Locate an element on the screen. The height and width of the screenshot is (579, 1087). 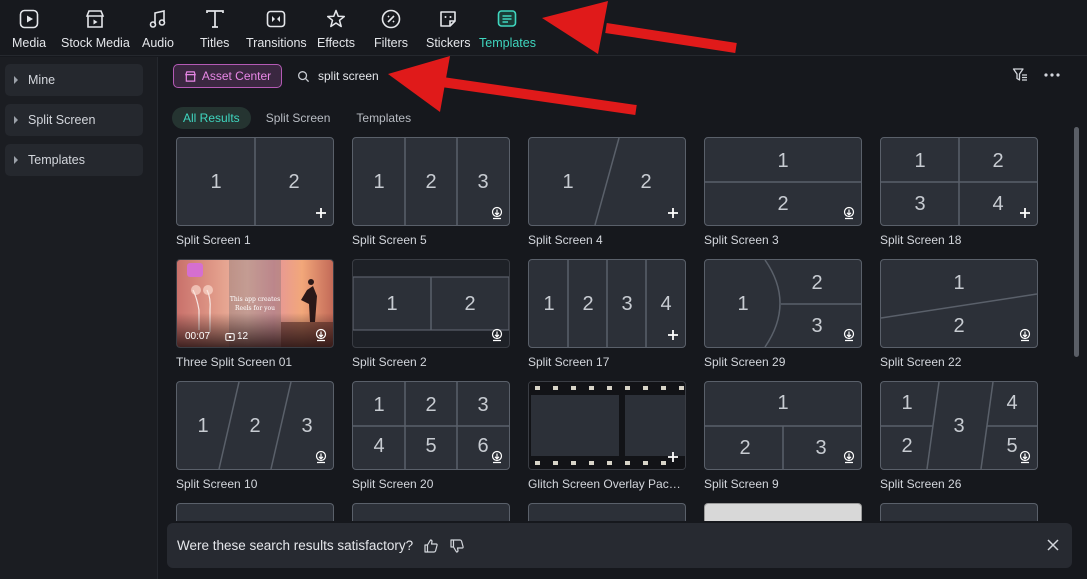
asset-center-button: Asset Center is located at coordinates (227, 76).